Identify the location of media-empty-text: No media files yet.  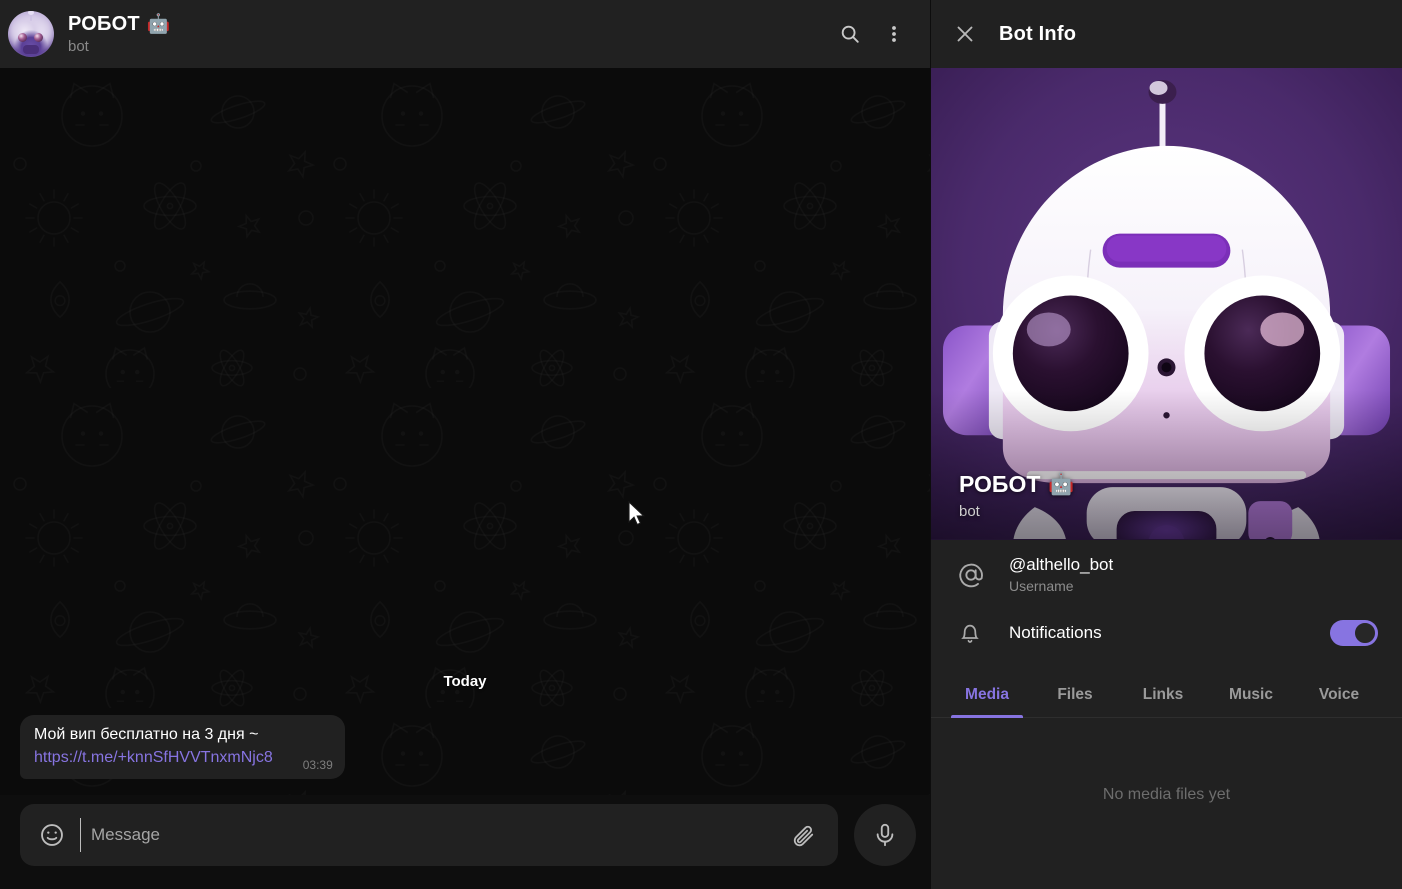
(1166, 794).